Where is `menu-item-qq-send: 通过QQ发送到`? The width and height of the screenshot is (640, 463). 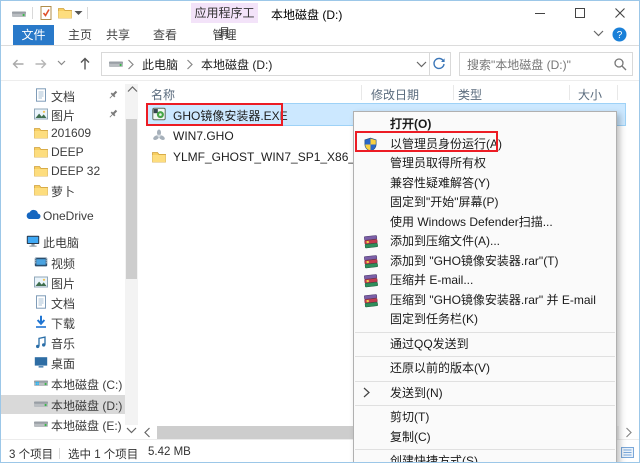 menu-item-qq-send: 通过QQ发送到 is located at coordinates (485, 345).